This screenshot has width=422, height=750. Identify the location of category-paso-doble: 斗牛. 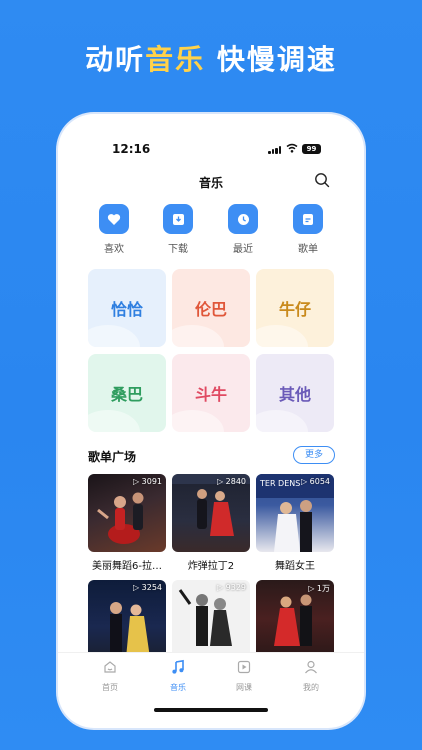
(211, 393).